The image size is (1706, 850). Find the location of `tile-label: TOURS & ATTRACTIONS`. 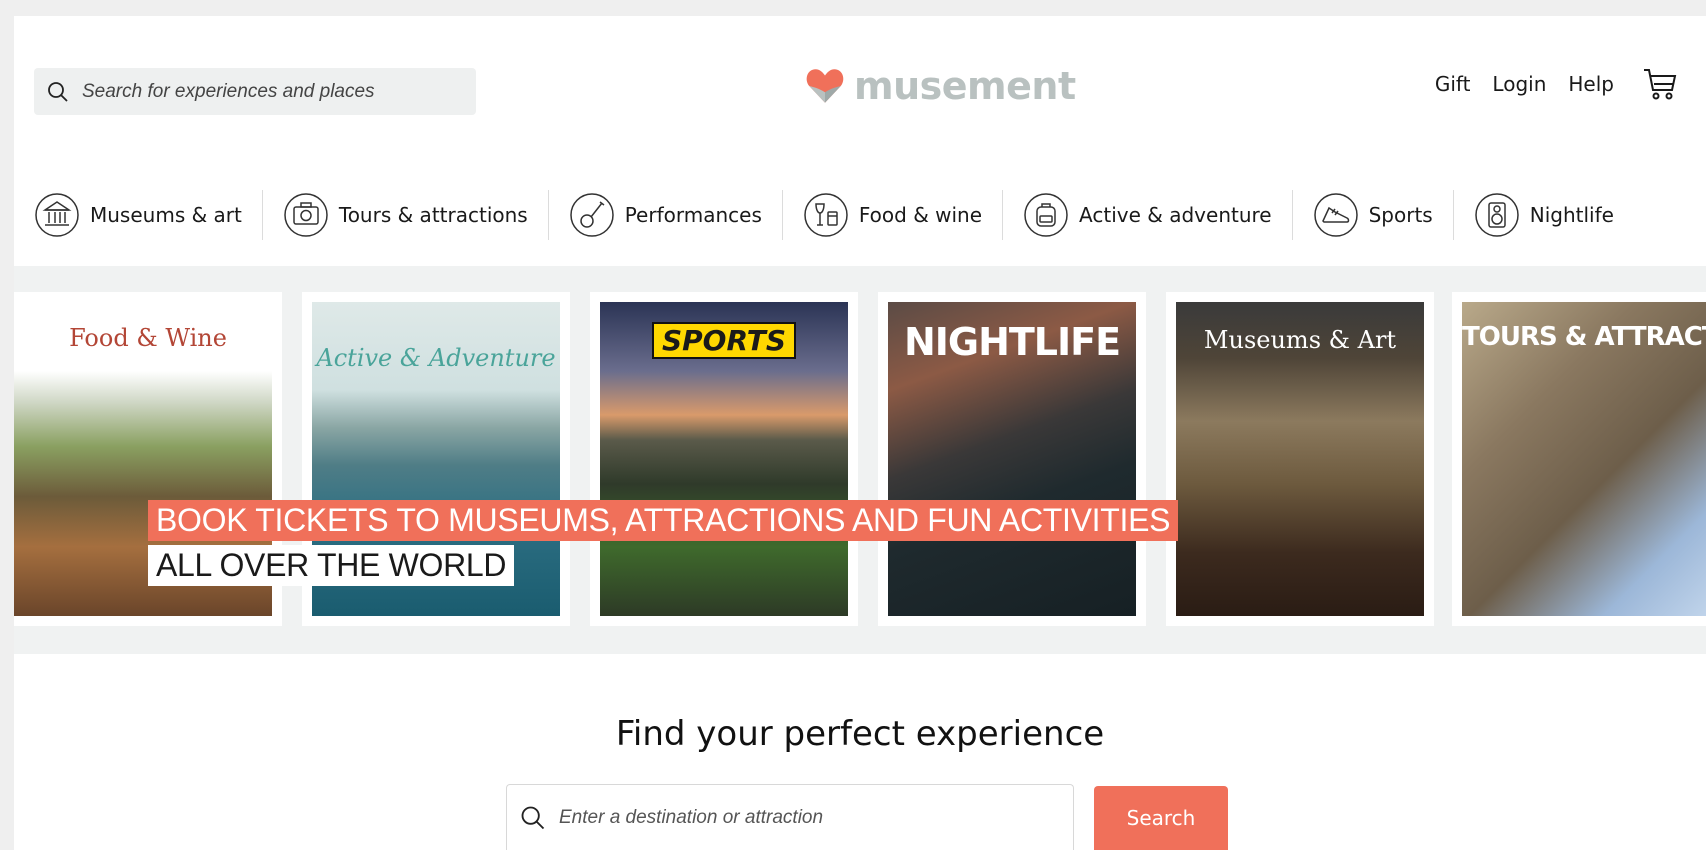

tile-label: TOURS & ATTRACTIONS is located at coordinates (1584, 337).